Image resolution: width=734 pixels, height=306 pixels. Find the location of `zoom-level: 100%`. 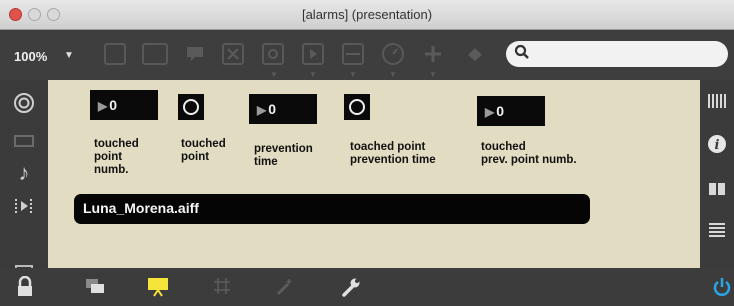

zoom-level: 100% is located at coordinates (30, 56).